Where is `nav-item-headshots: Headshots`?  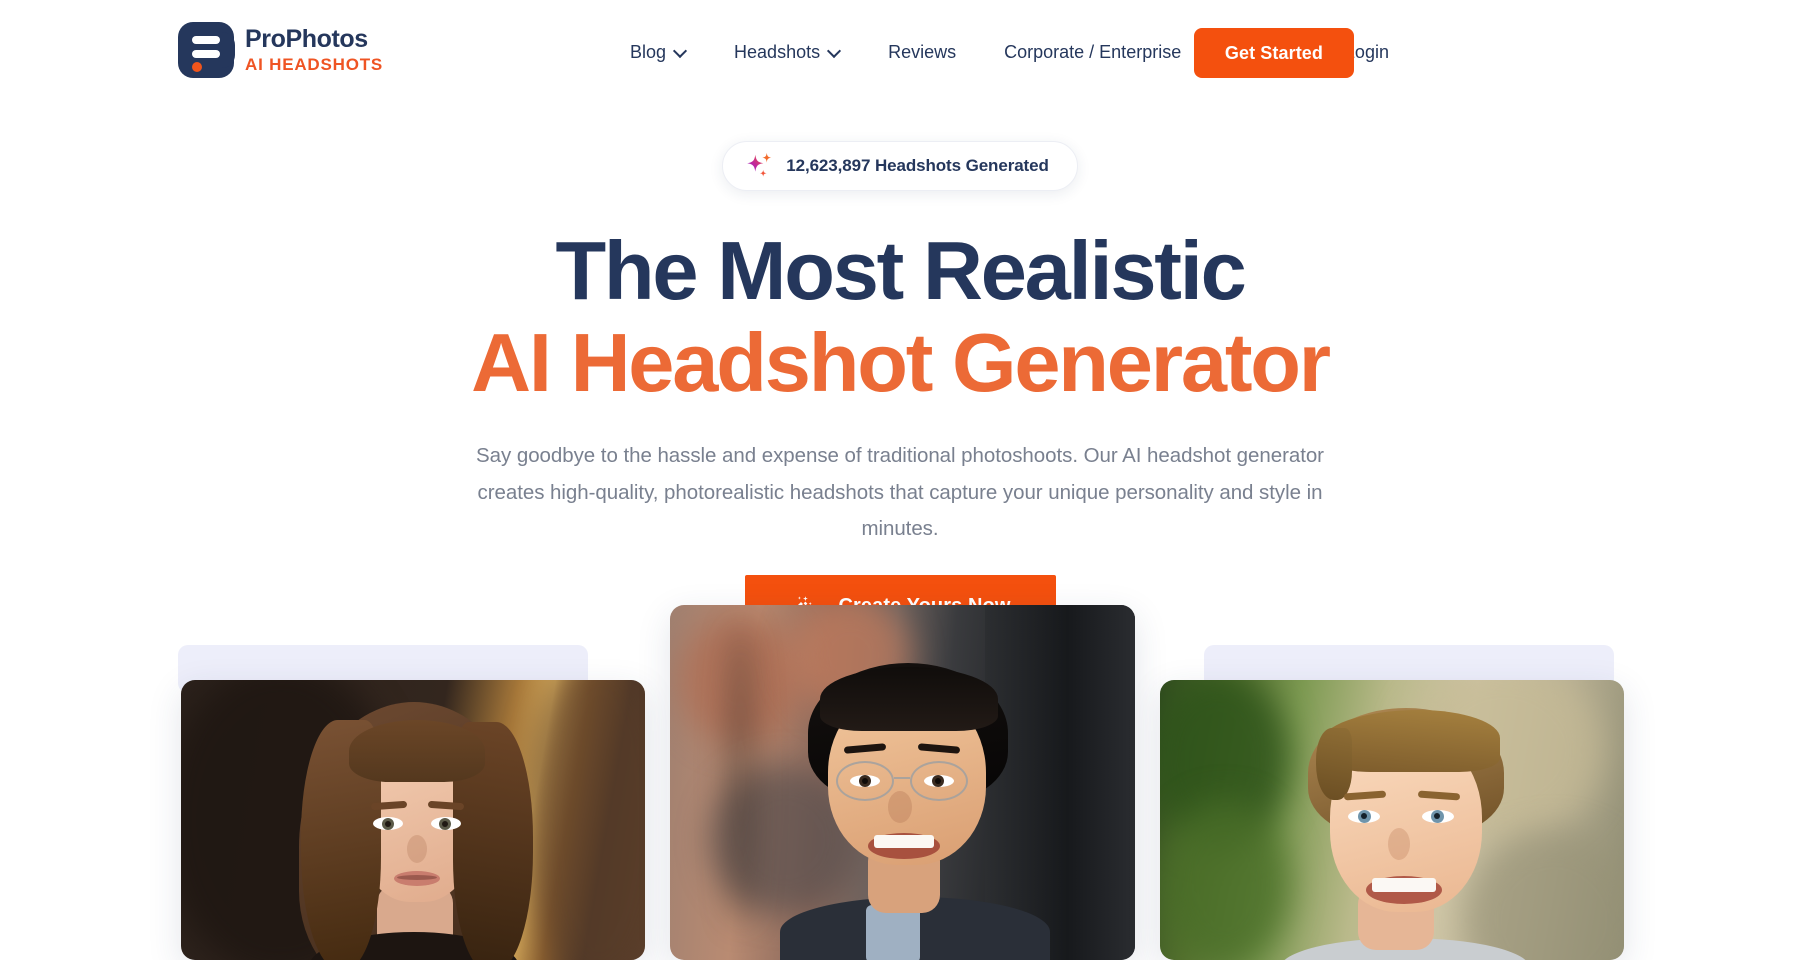
nav-item-headshots: Headshots is located at coordinates (787, 52).